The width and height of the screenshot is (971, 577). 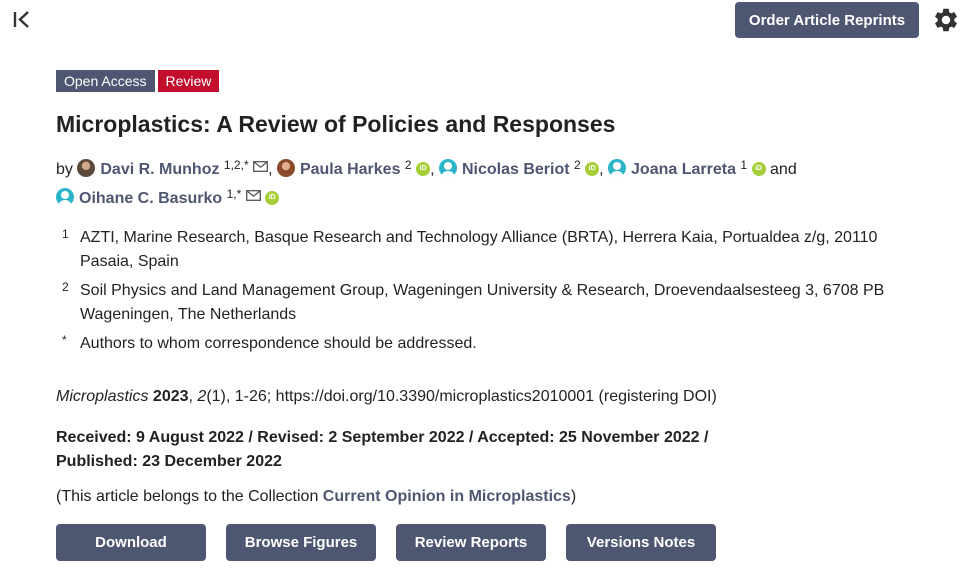 What do you see at coordinates (350, 169) in the screenshot?
I see `author-name: Paula Harkes` at bounding box center [350, 169].